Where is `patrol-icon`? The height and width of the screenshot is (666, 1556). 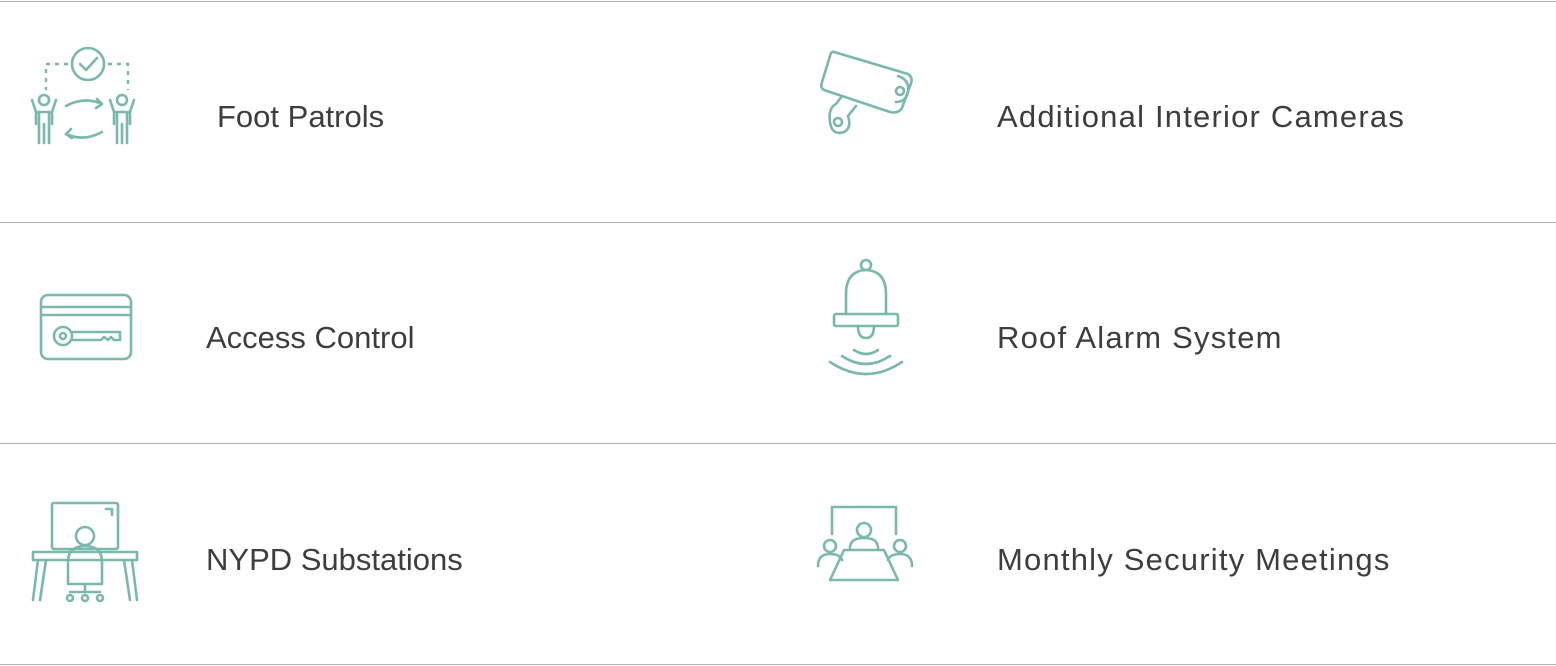
patrol-icon is located at coordinates (88, 95).